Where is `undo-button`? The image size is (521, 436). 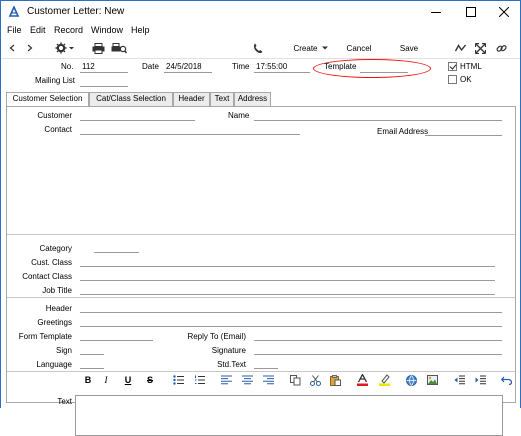
undo-button is located at coordinates (506, 380).